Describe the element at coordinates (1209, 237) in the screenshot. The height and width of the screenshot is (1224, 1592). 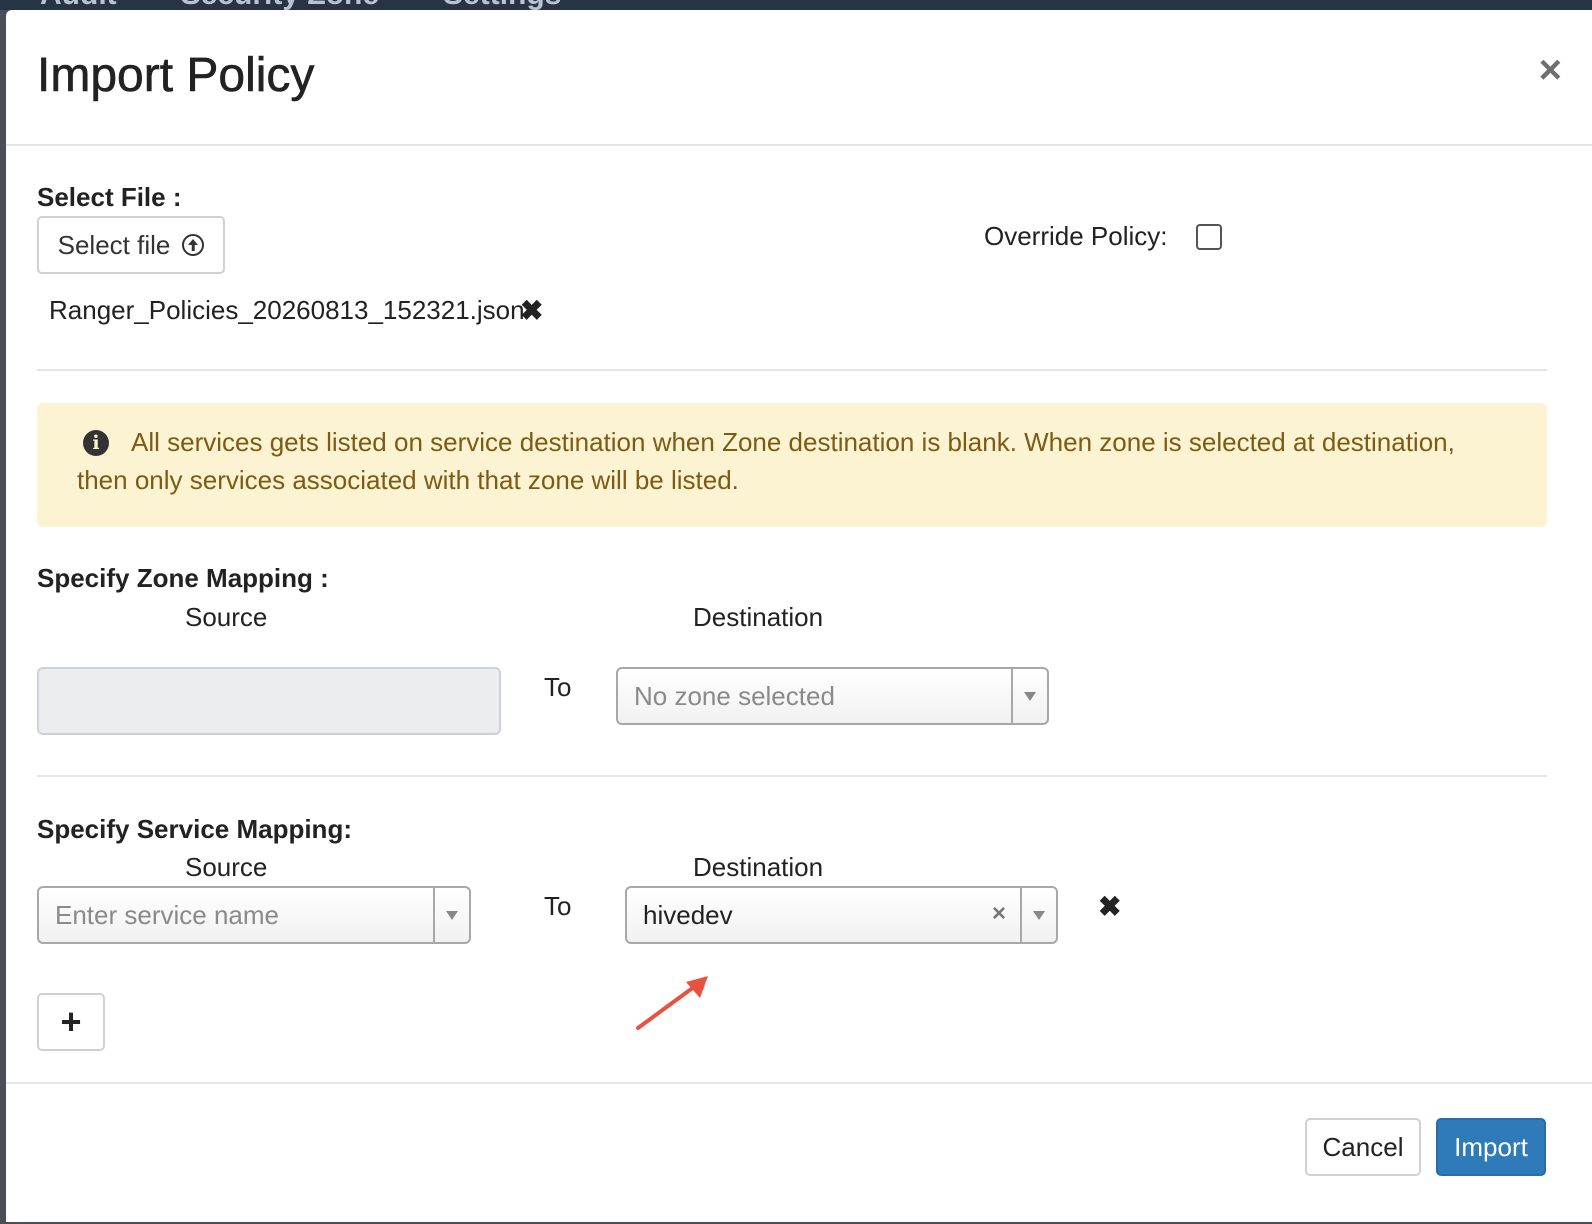
I see `override-policy-checkbox` at that location.